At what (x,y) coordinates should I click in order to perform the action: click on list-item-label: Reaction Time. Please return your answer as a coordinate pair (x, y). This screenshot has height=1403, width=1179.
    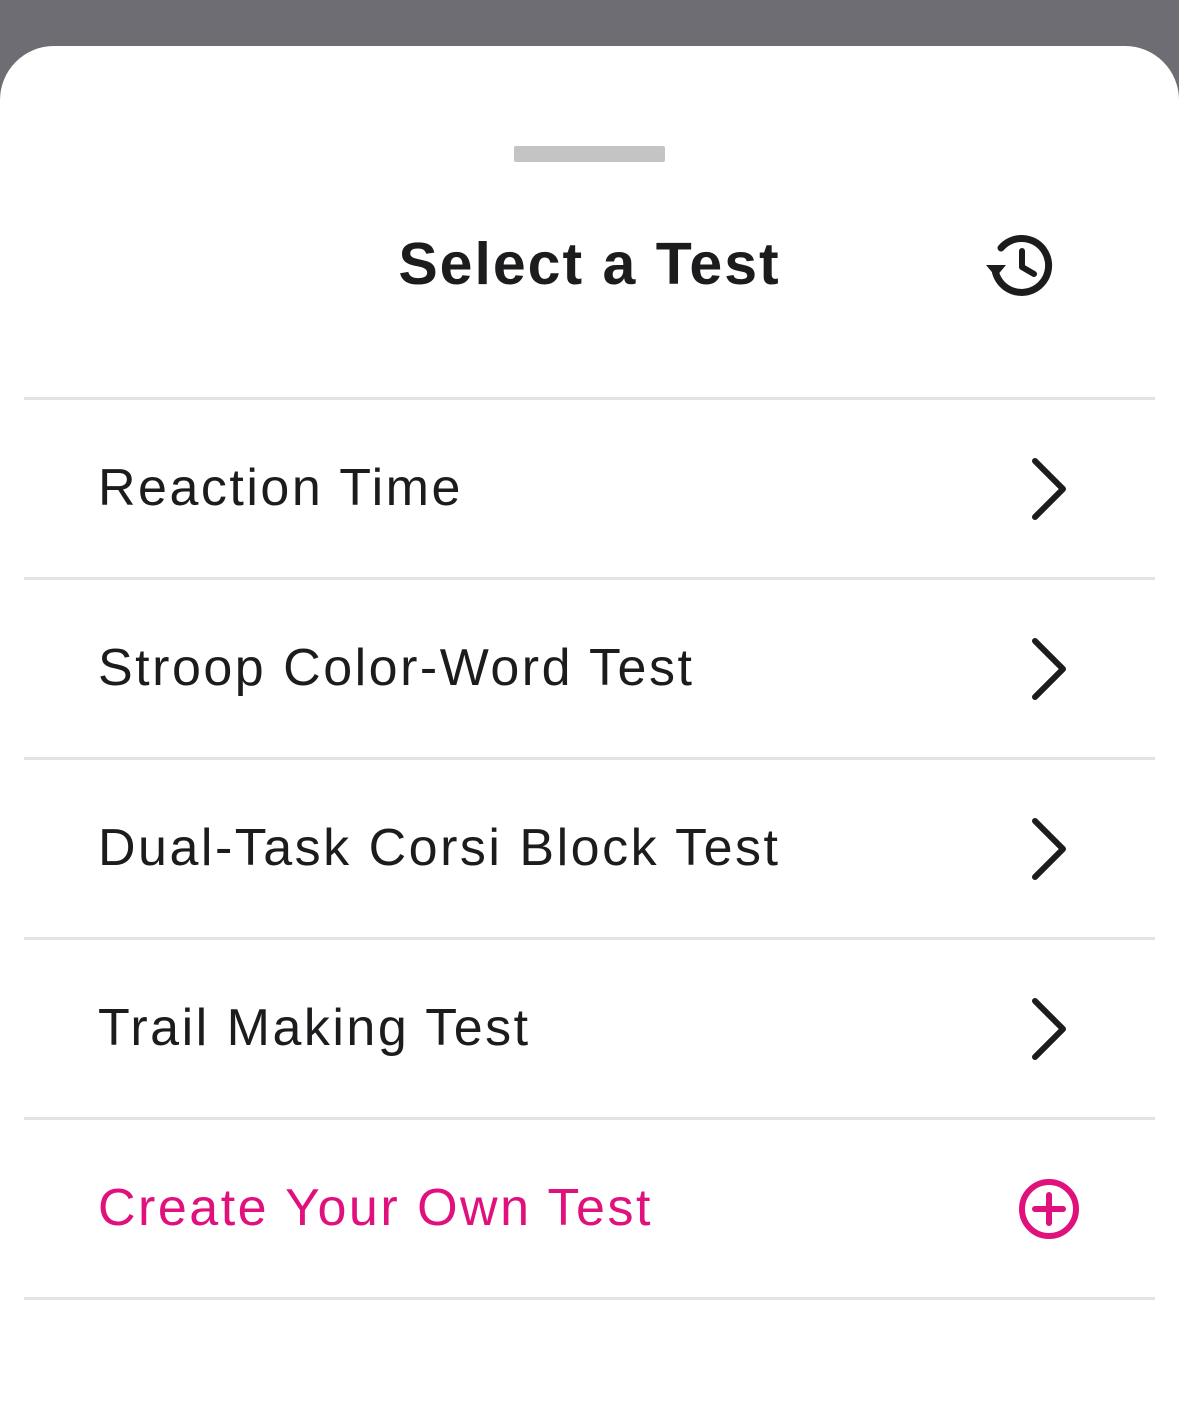
    Looking at the image, I should click on (280, 488).